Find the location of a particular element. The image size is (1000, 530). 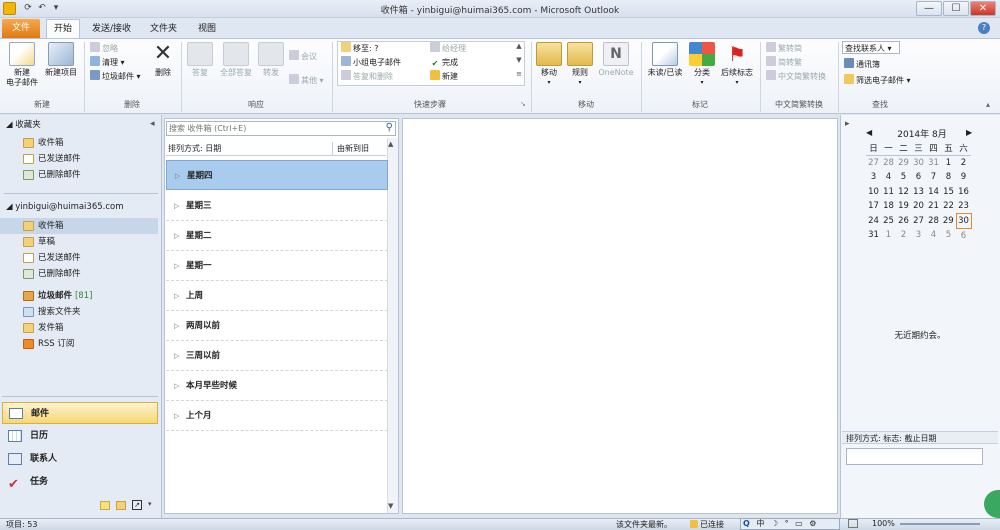

cleanup-button: 清理 ▾ is located at coordinates (107, 62).